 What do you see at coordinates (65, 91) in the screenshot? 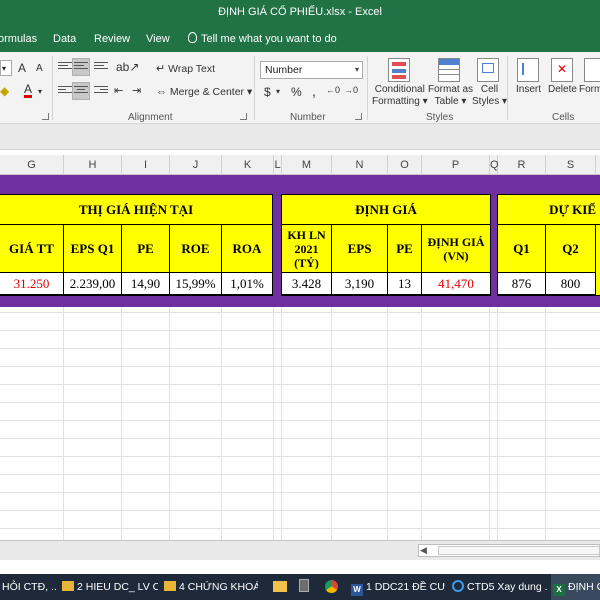
I see `align-left-icon` at bounding box center [65, 91].